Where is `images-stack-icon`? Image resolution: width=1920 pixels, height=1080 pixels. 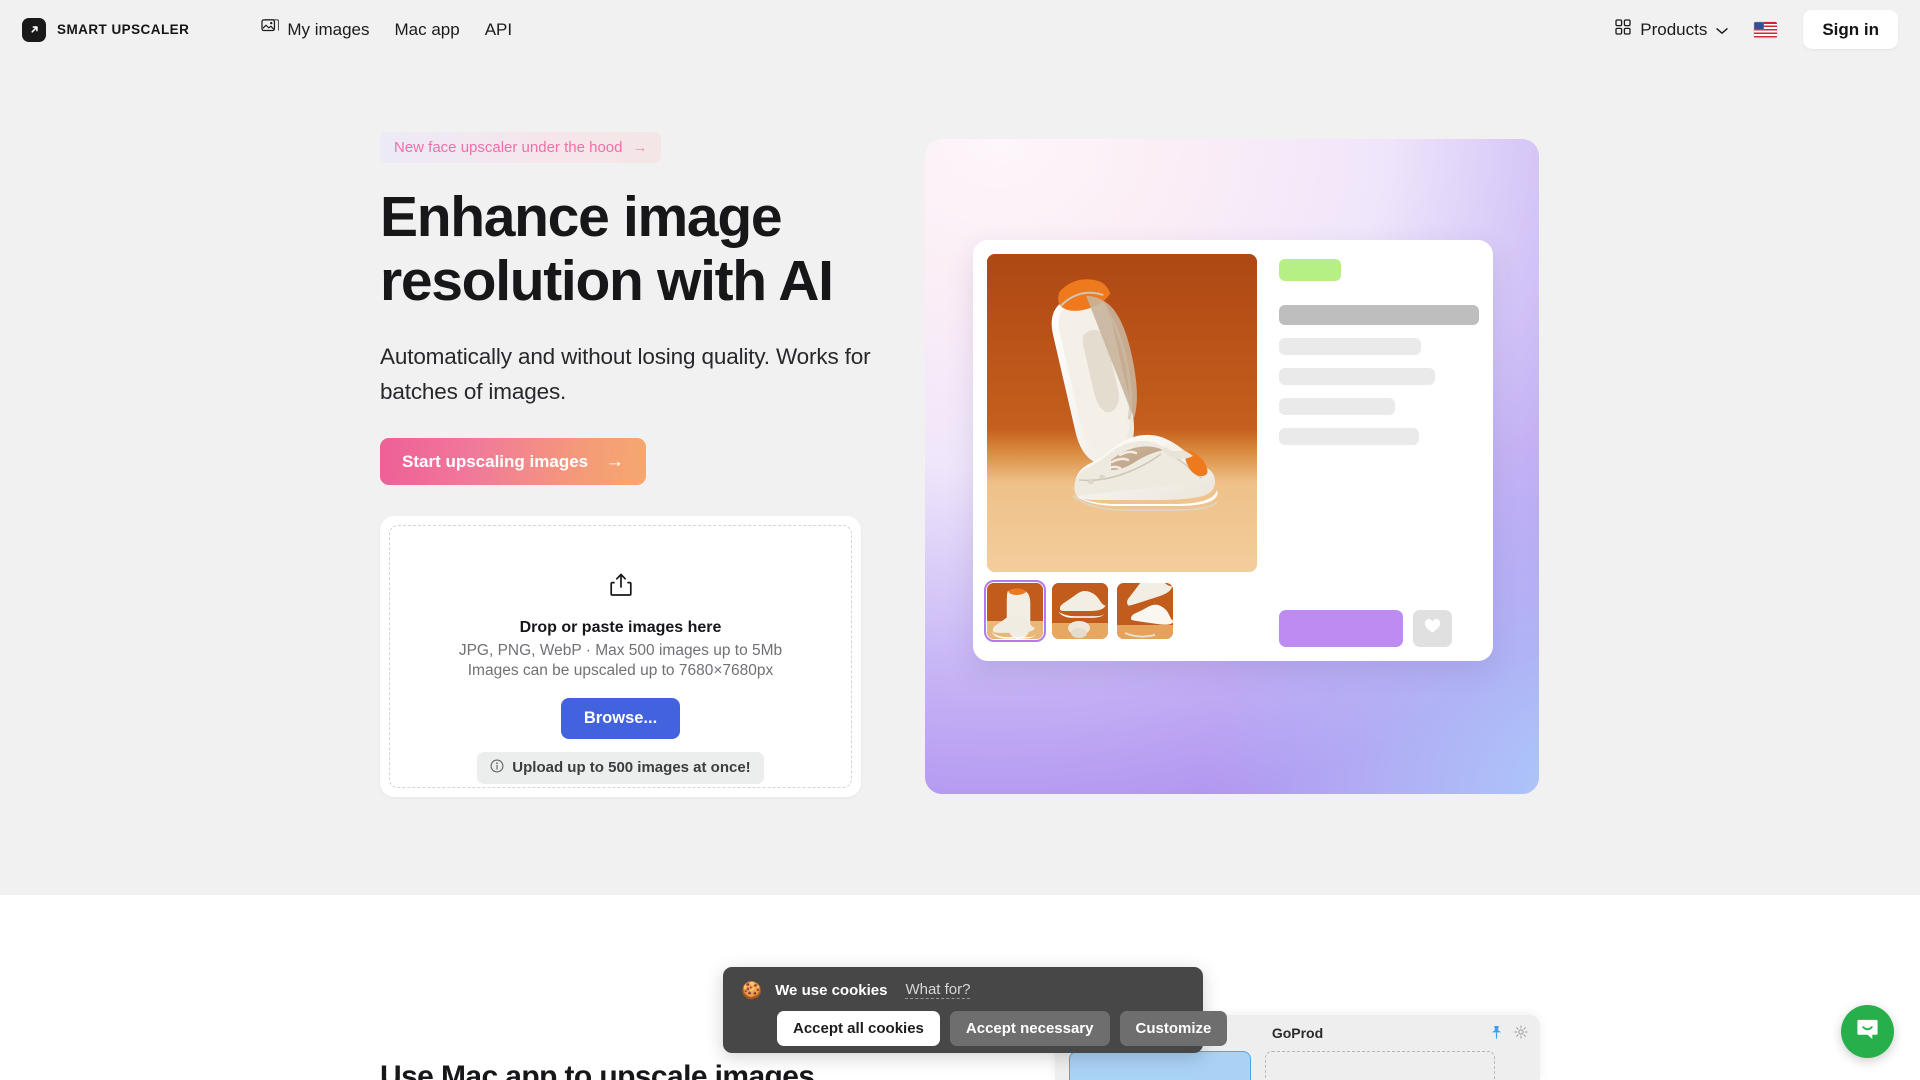 images-stack-icon is located at coordinates (270, 29).